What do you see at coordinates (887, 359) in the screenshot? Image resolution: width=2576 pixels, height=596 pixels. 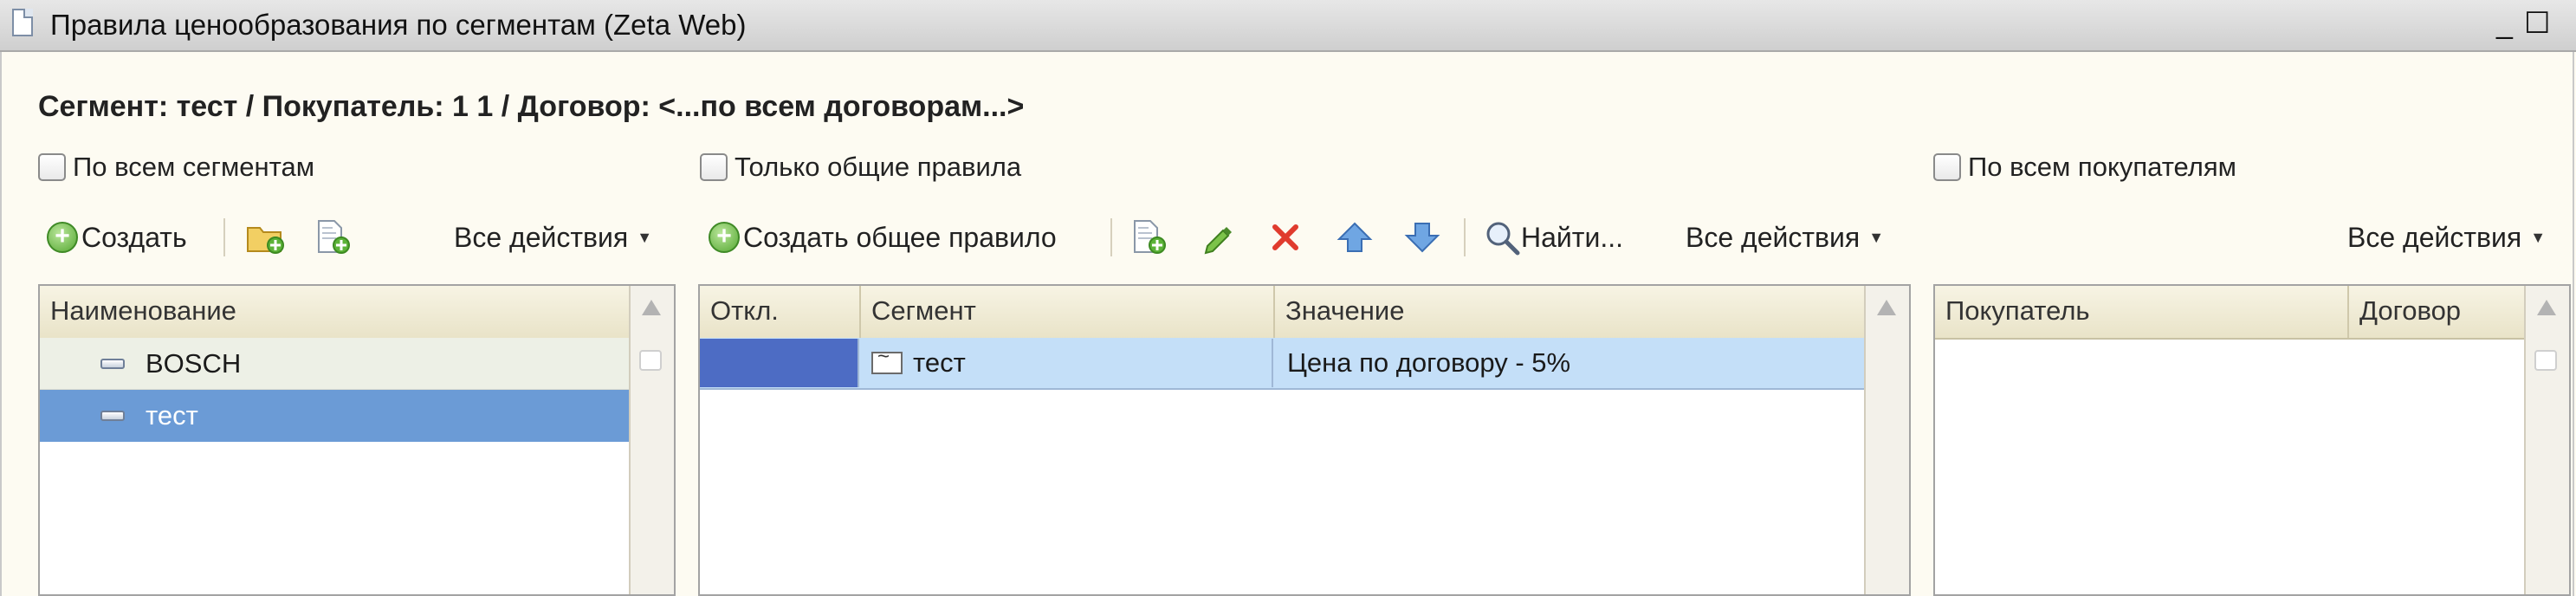 I see `segment-icon` at bounding box center [887, 359].